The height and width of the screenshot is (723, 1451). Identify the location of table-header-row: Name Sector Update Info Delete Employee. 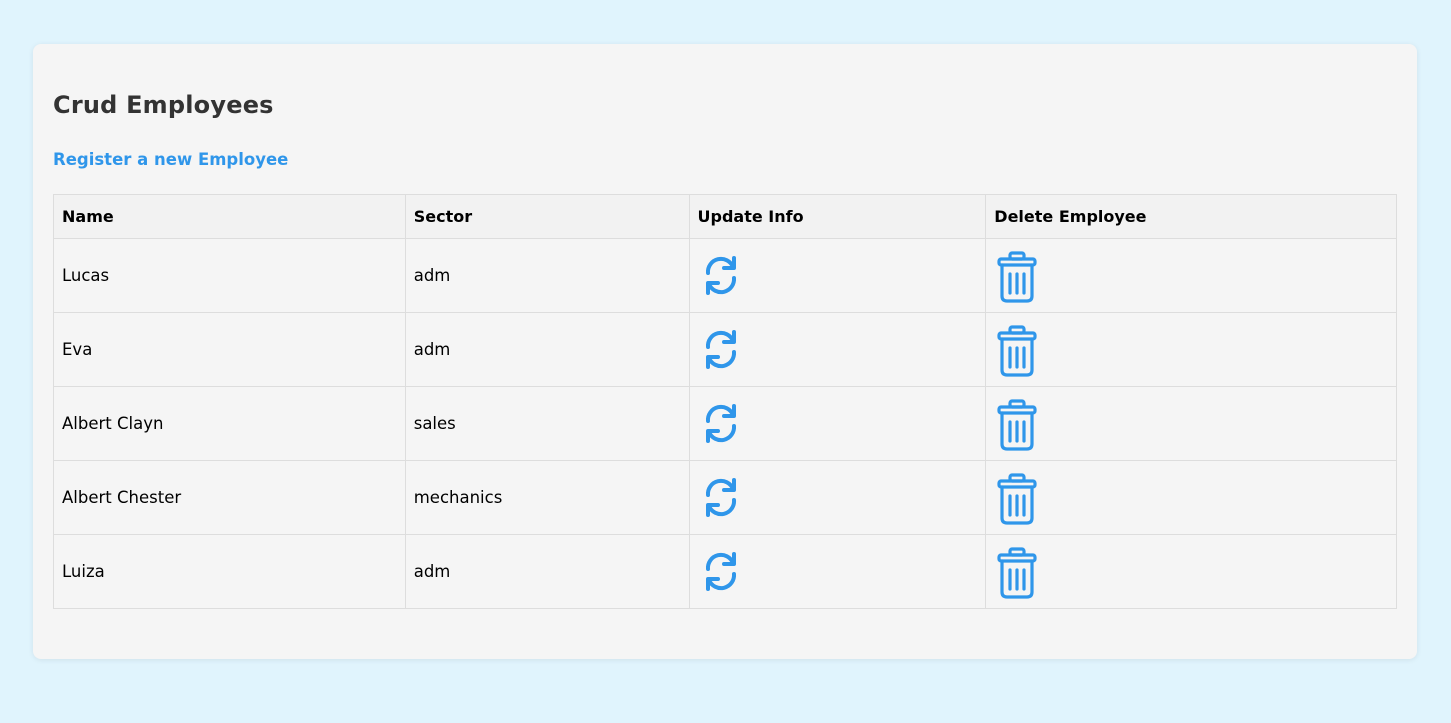
(725, 216).